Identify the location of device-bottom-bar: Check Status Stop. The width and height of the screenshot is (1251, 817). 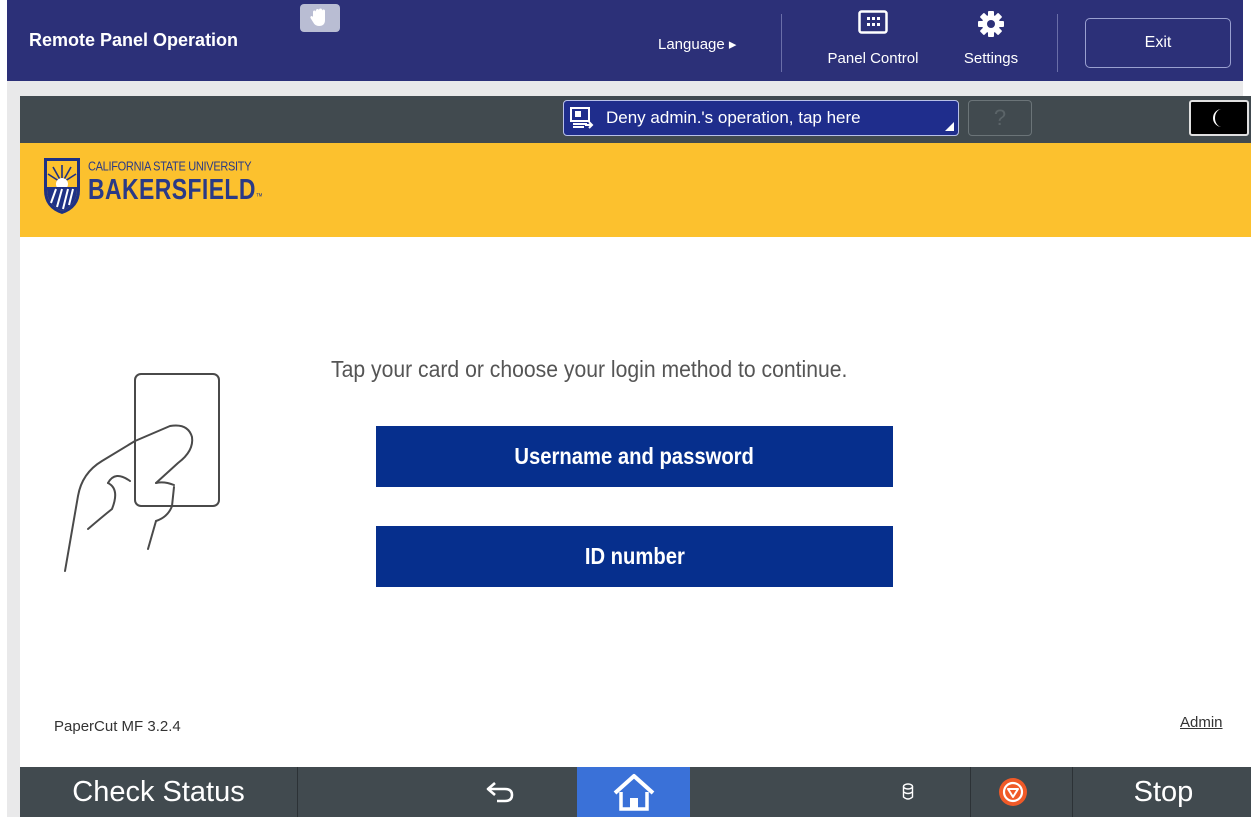
(635, 792).